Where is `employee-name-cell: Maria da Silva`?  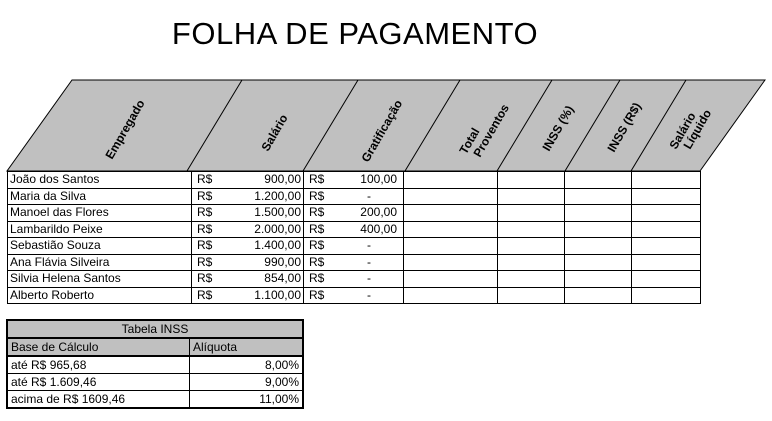 employee-name-cell: Maria da Silva is located at coordinates (99, 196).